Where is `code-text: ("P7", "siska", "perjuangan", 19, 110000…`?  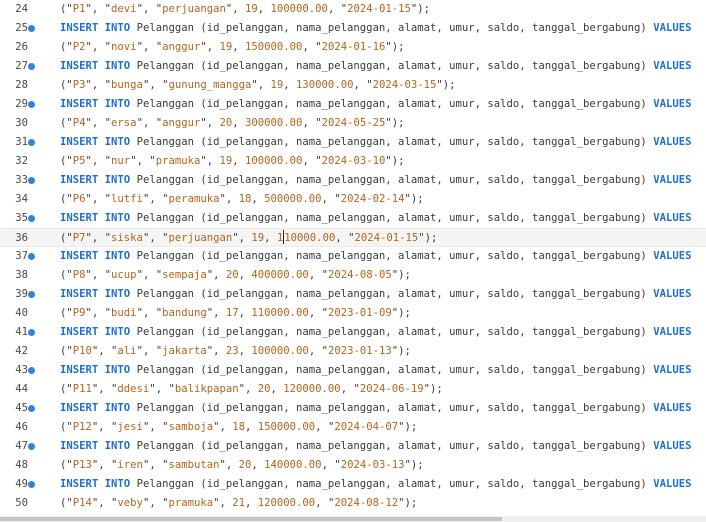
code-text: ("P7", "siska", "perjuangan", 19, 110000… is located at coordinates (249, 237).